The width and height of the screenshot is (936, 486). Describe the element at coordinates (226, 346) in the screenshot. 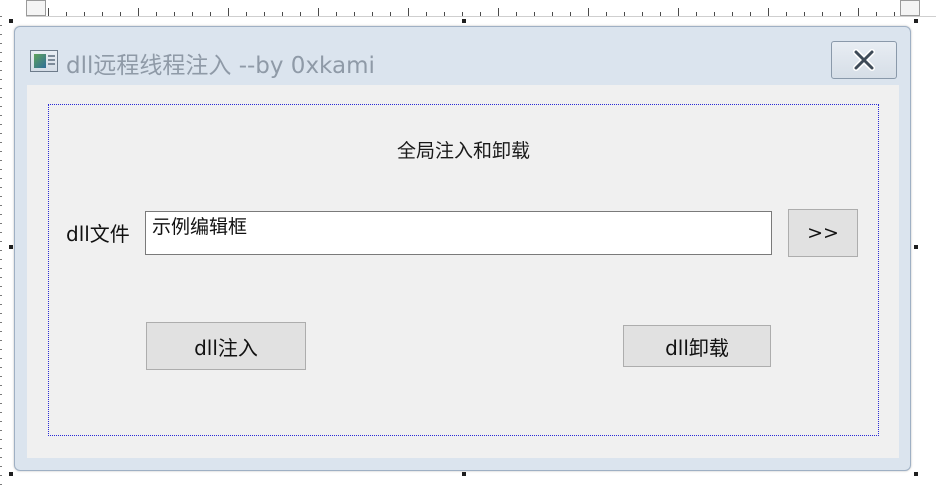

I see `inject-button: dll注入` at that location.